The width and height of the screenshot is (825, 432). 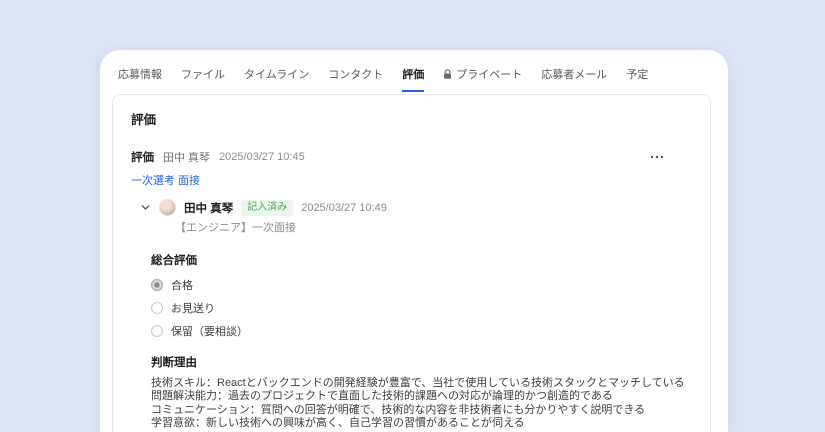 What do you see at coordinates (267, 207) in the screenshot?
I see `status-badge: 記入済み` at bounding box center [267, 207].